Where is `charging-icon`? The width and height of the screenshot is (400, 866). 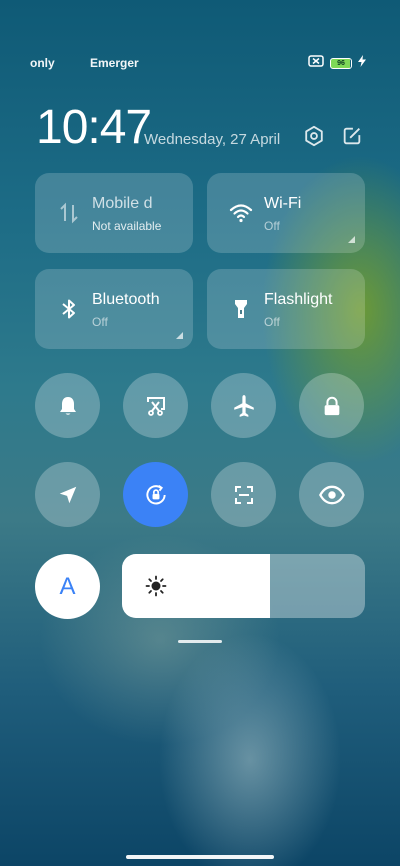
charging-icon is located at coordinates (362, 63).